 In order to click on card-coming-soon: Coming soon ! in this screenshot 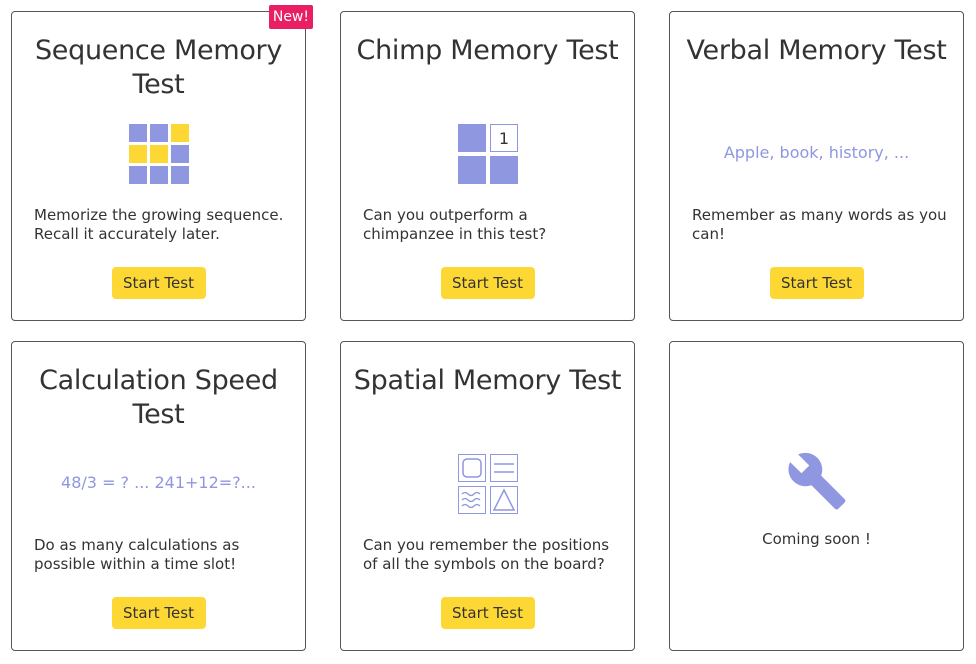, I will do `click(816, 496)`.